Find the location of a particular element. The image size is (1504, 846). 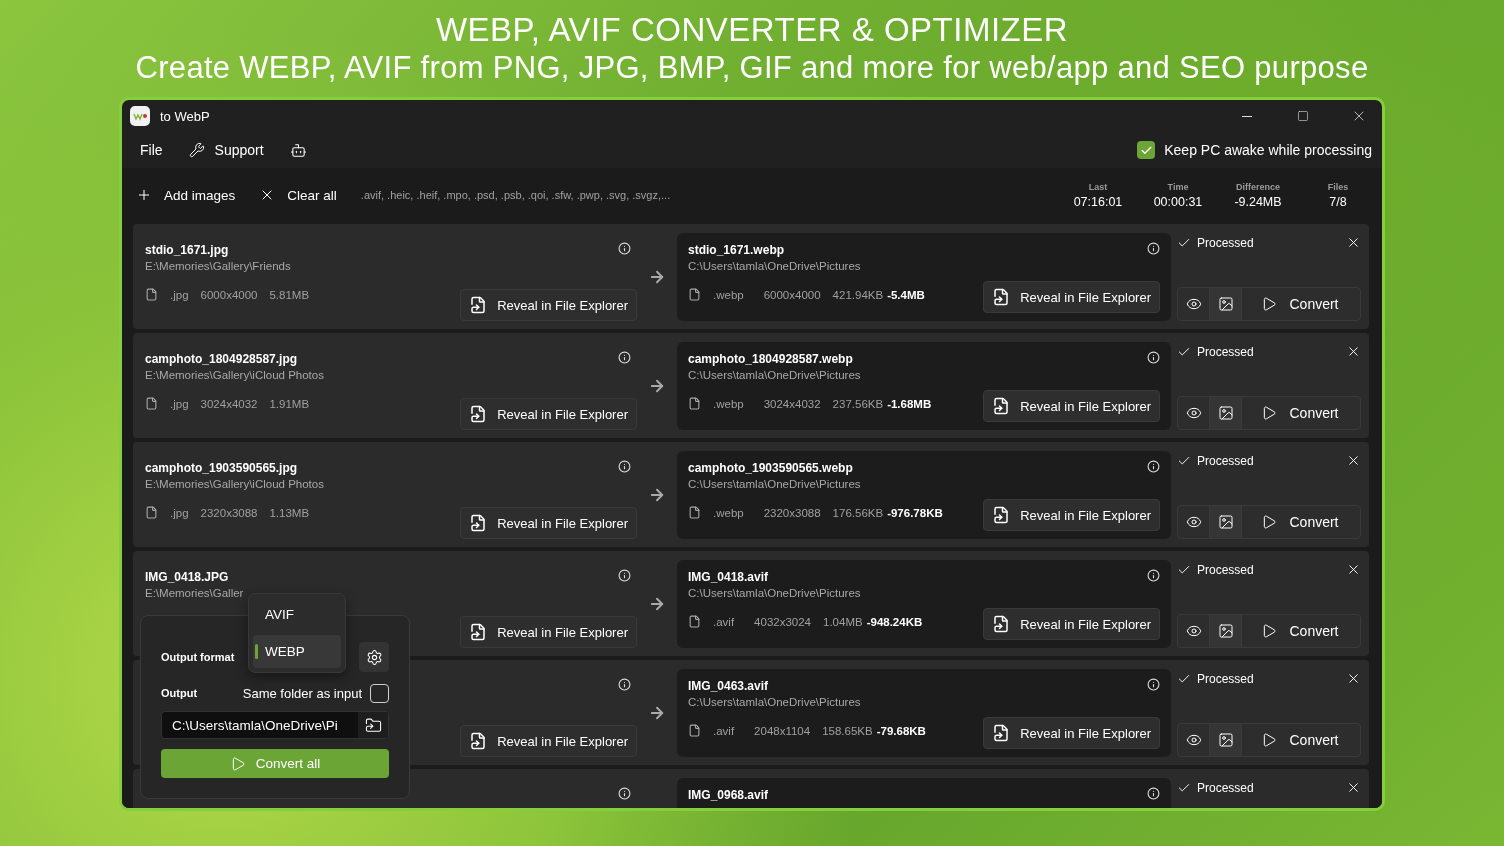

file-name: stdio_1671.jpg is located at coordinates (187, 250).